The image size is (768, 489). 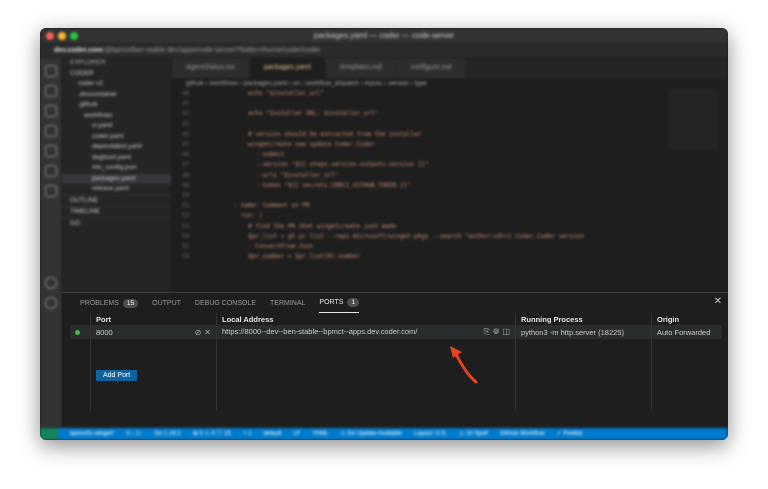 I want to click on add-port-button: Add Port, so click(x=117, y=375).